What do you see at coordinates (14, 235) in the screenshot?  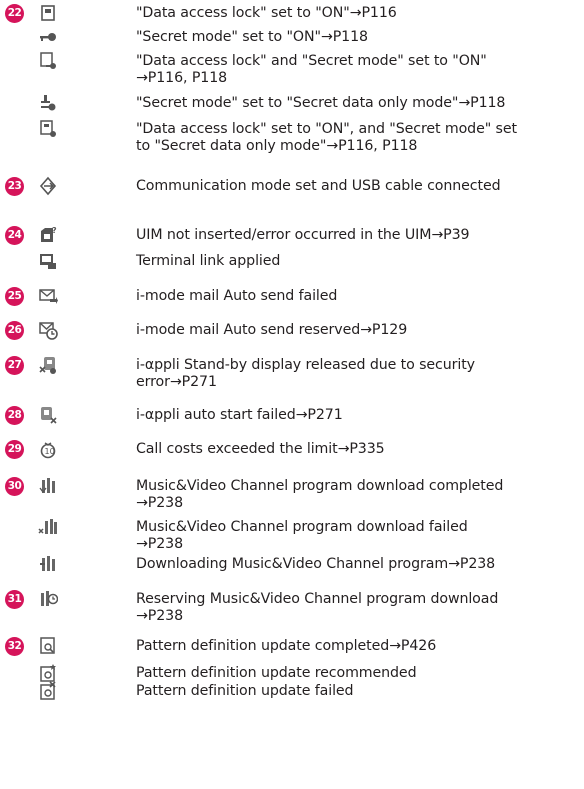 I see `entry-number-badge: 24` at bounding box center [14, 235].